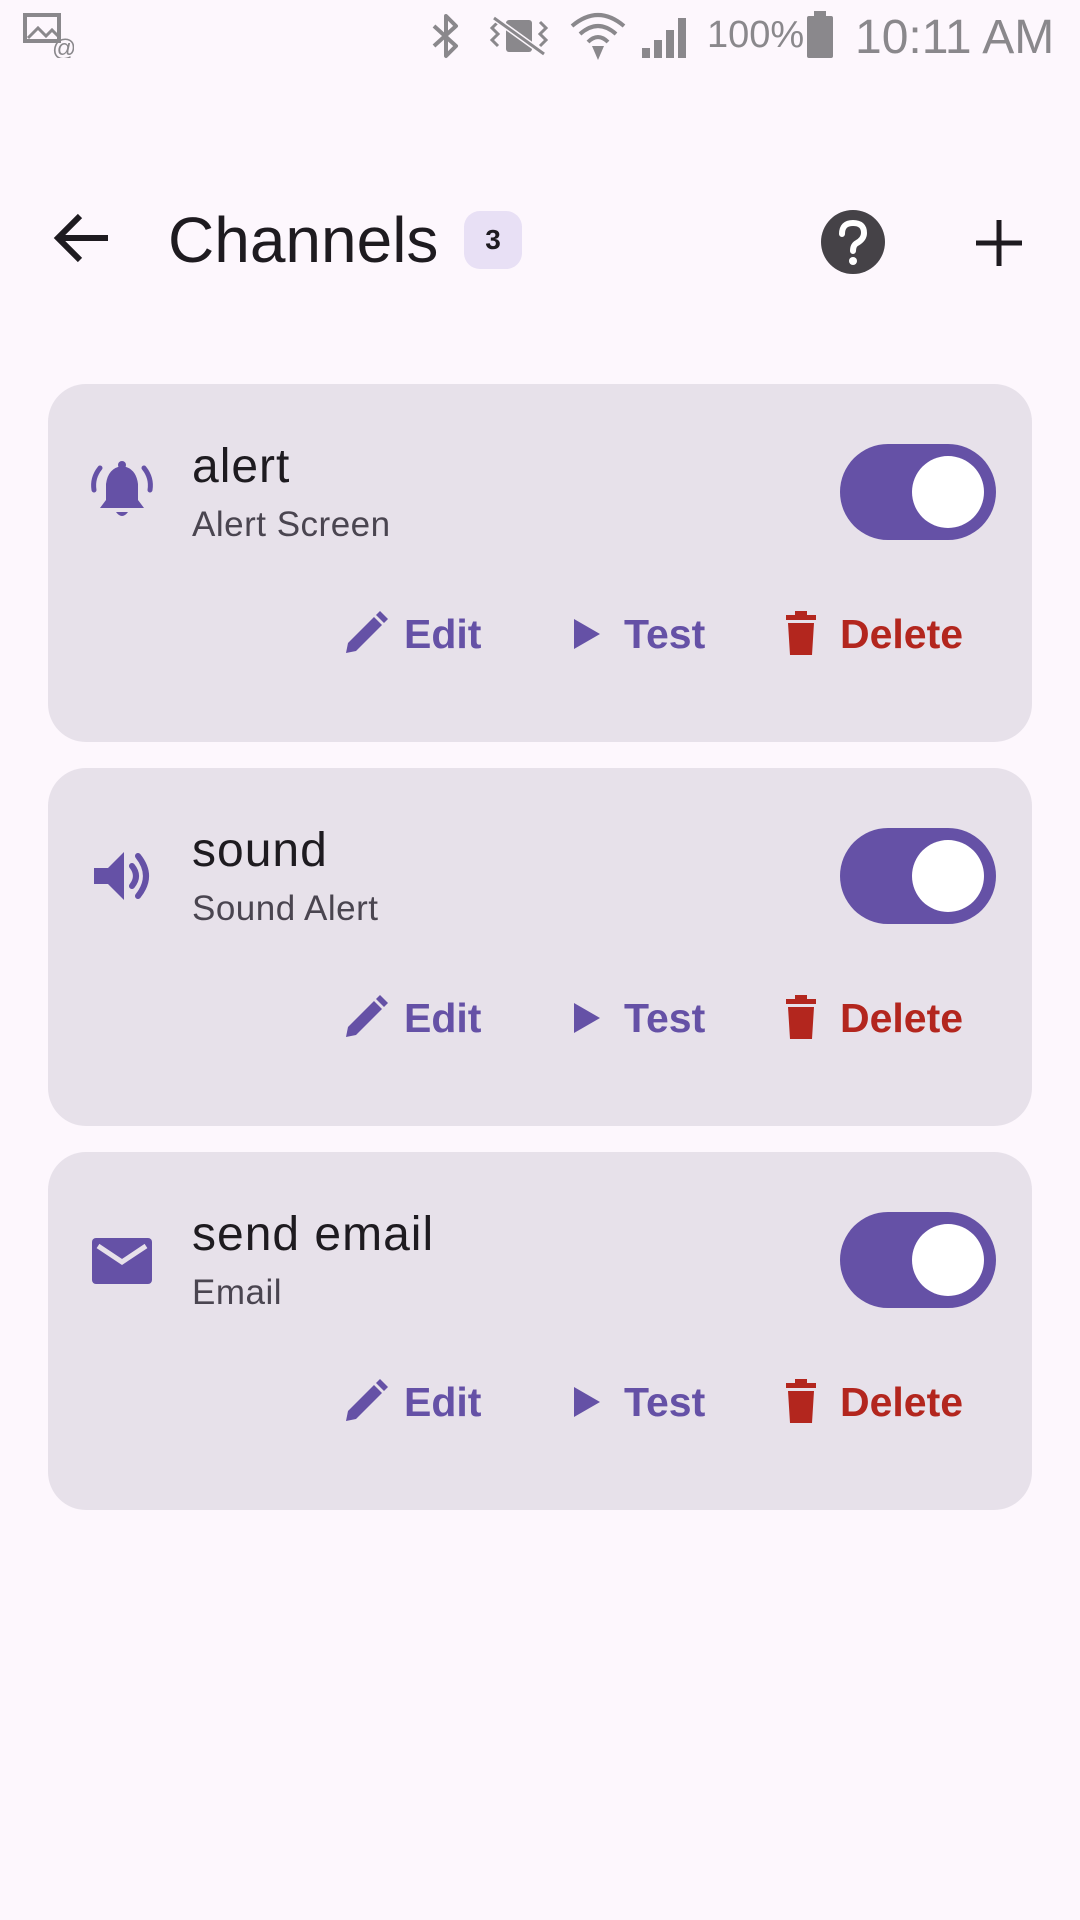  What do you see at coordinates (955, 37) in the screenshot?
I see `status-clock: 10:11 AM` at bounding box center [955, 37].